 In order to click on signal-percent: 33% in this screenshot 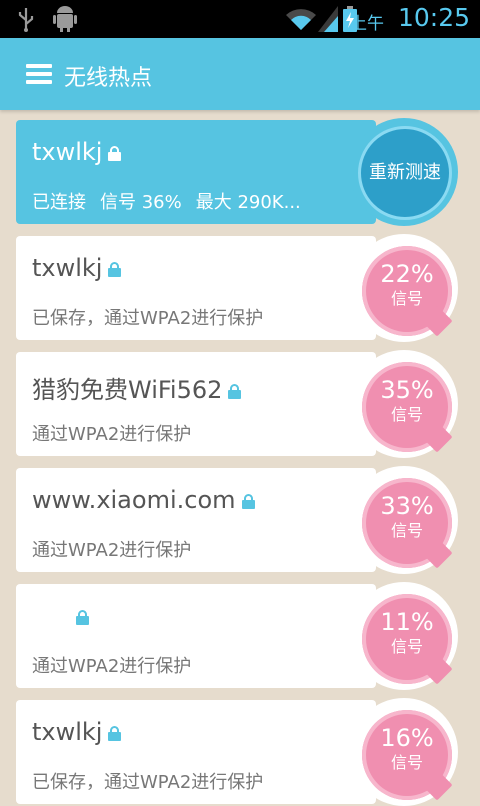, I will do `click(407, 506)`.